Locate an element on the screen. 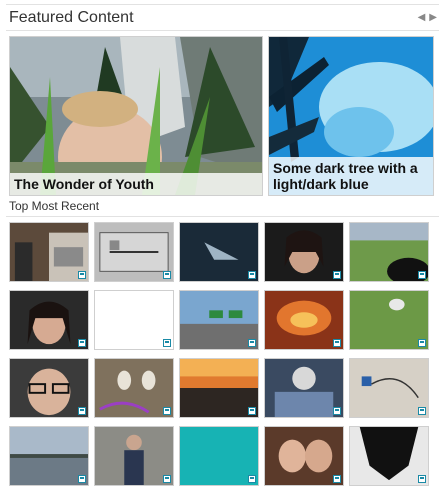 The width and height of the screenshot is (445, 500). featured-caption: The Wonder of Youth is located at coordinates (136, 184).